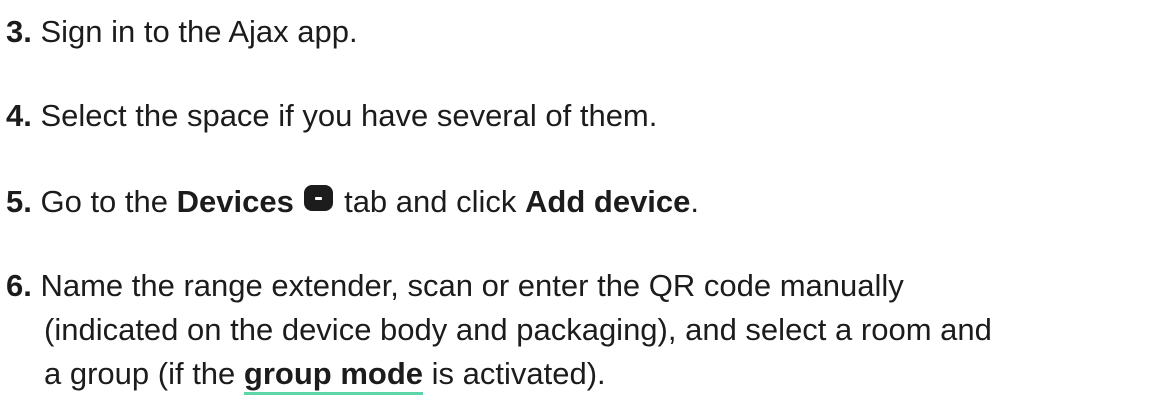 This screenshot has height=416, width=1152. What do you see at coordinates (19, 201) in the screenshot?
I see `step-number: 5.` at bounding box center [19, 201].